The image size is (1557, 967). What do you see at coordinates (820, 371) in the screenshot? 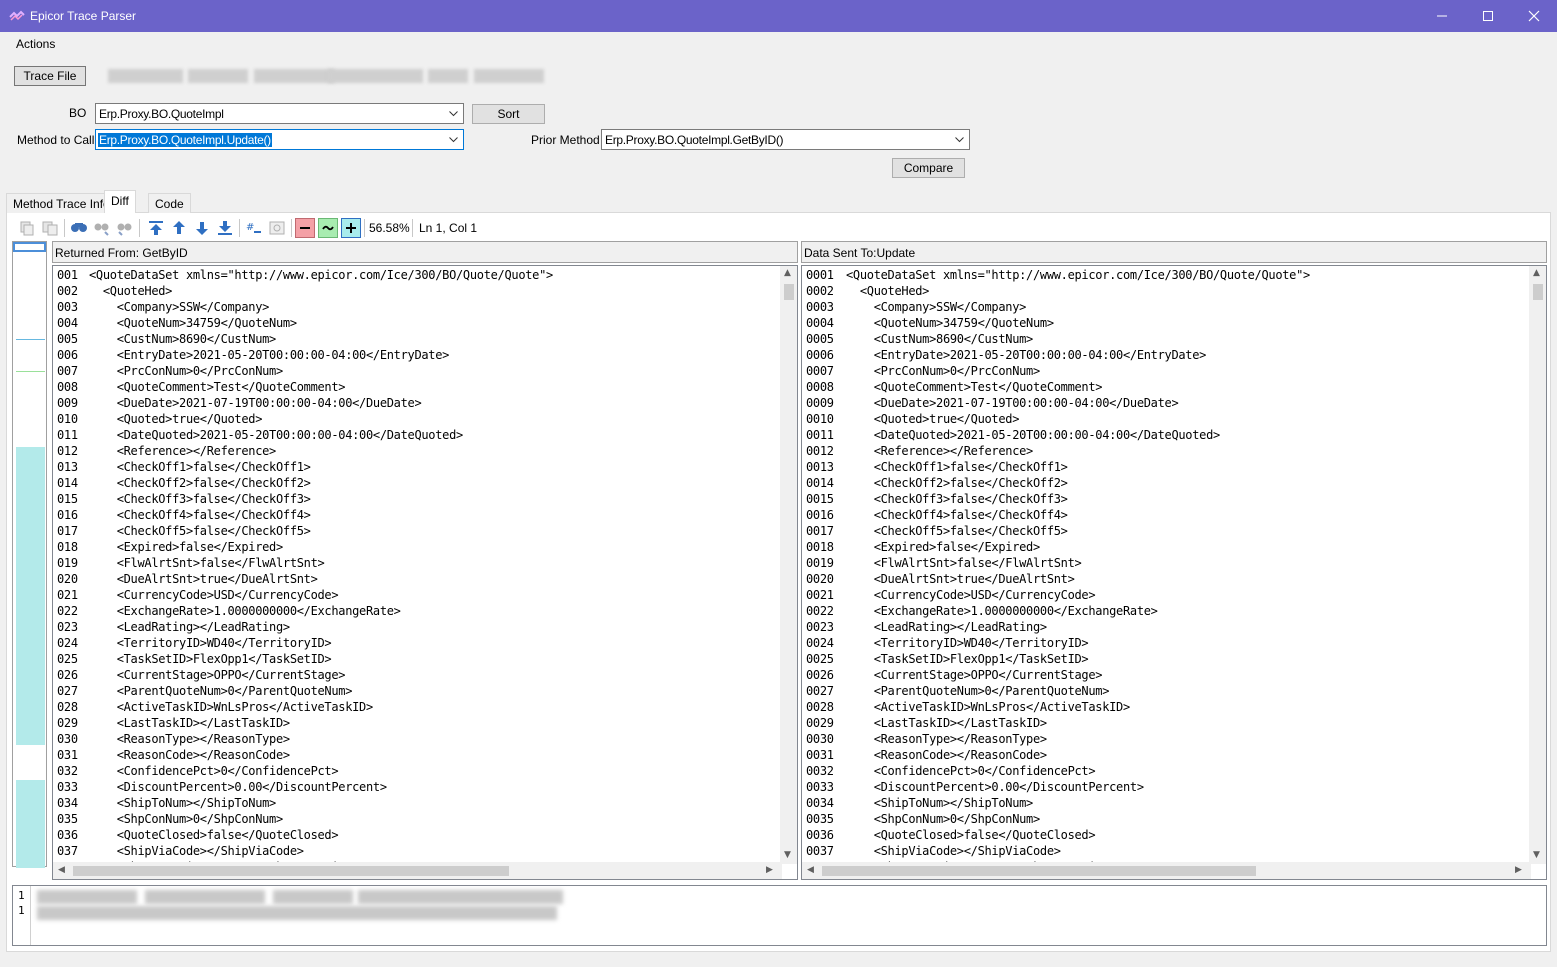
I see `line-number: 0007` at bounding box center [820, 371].